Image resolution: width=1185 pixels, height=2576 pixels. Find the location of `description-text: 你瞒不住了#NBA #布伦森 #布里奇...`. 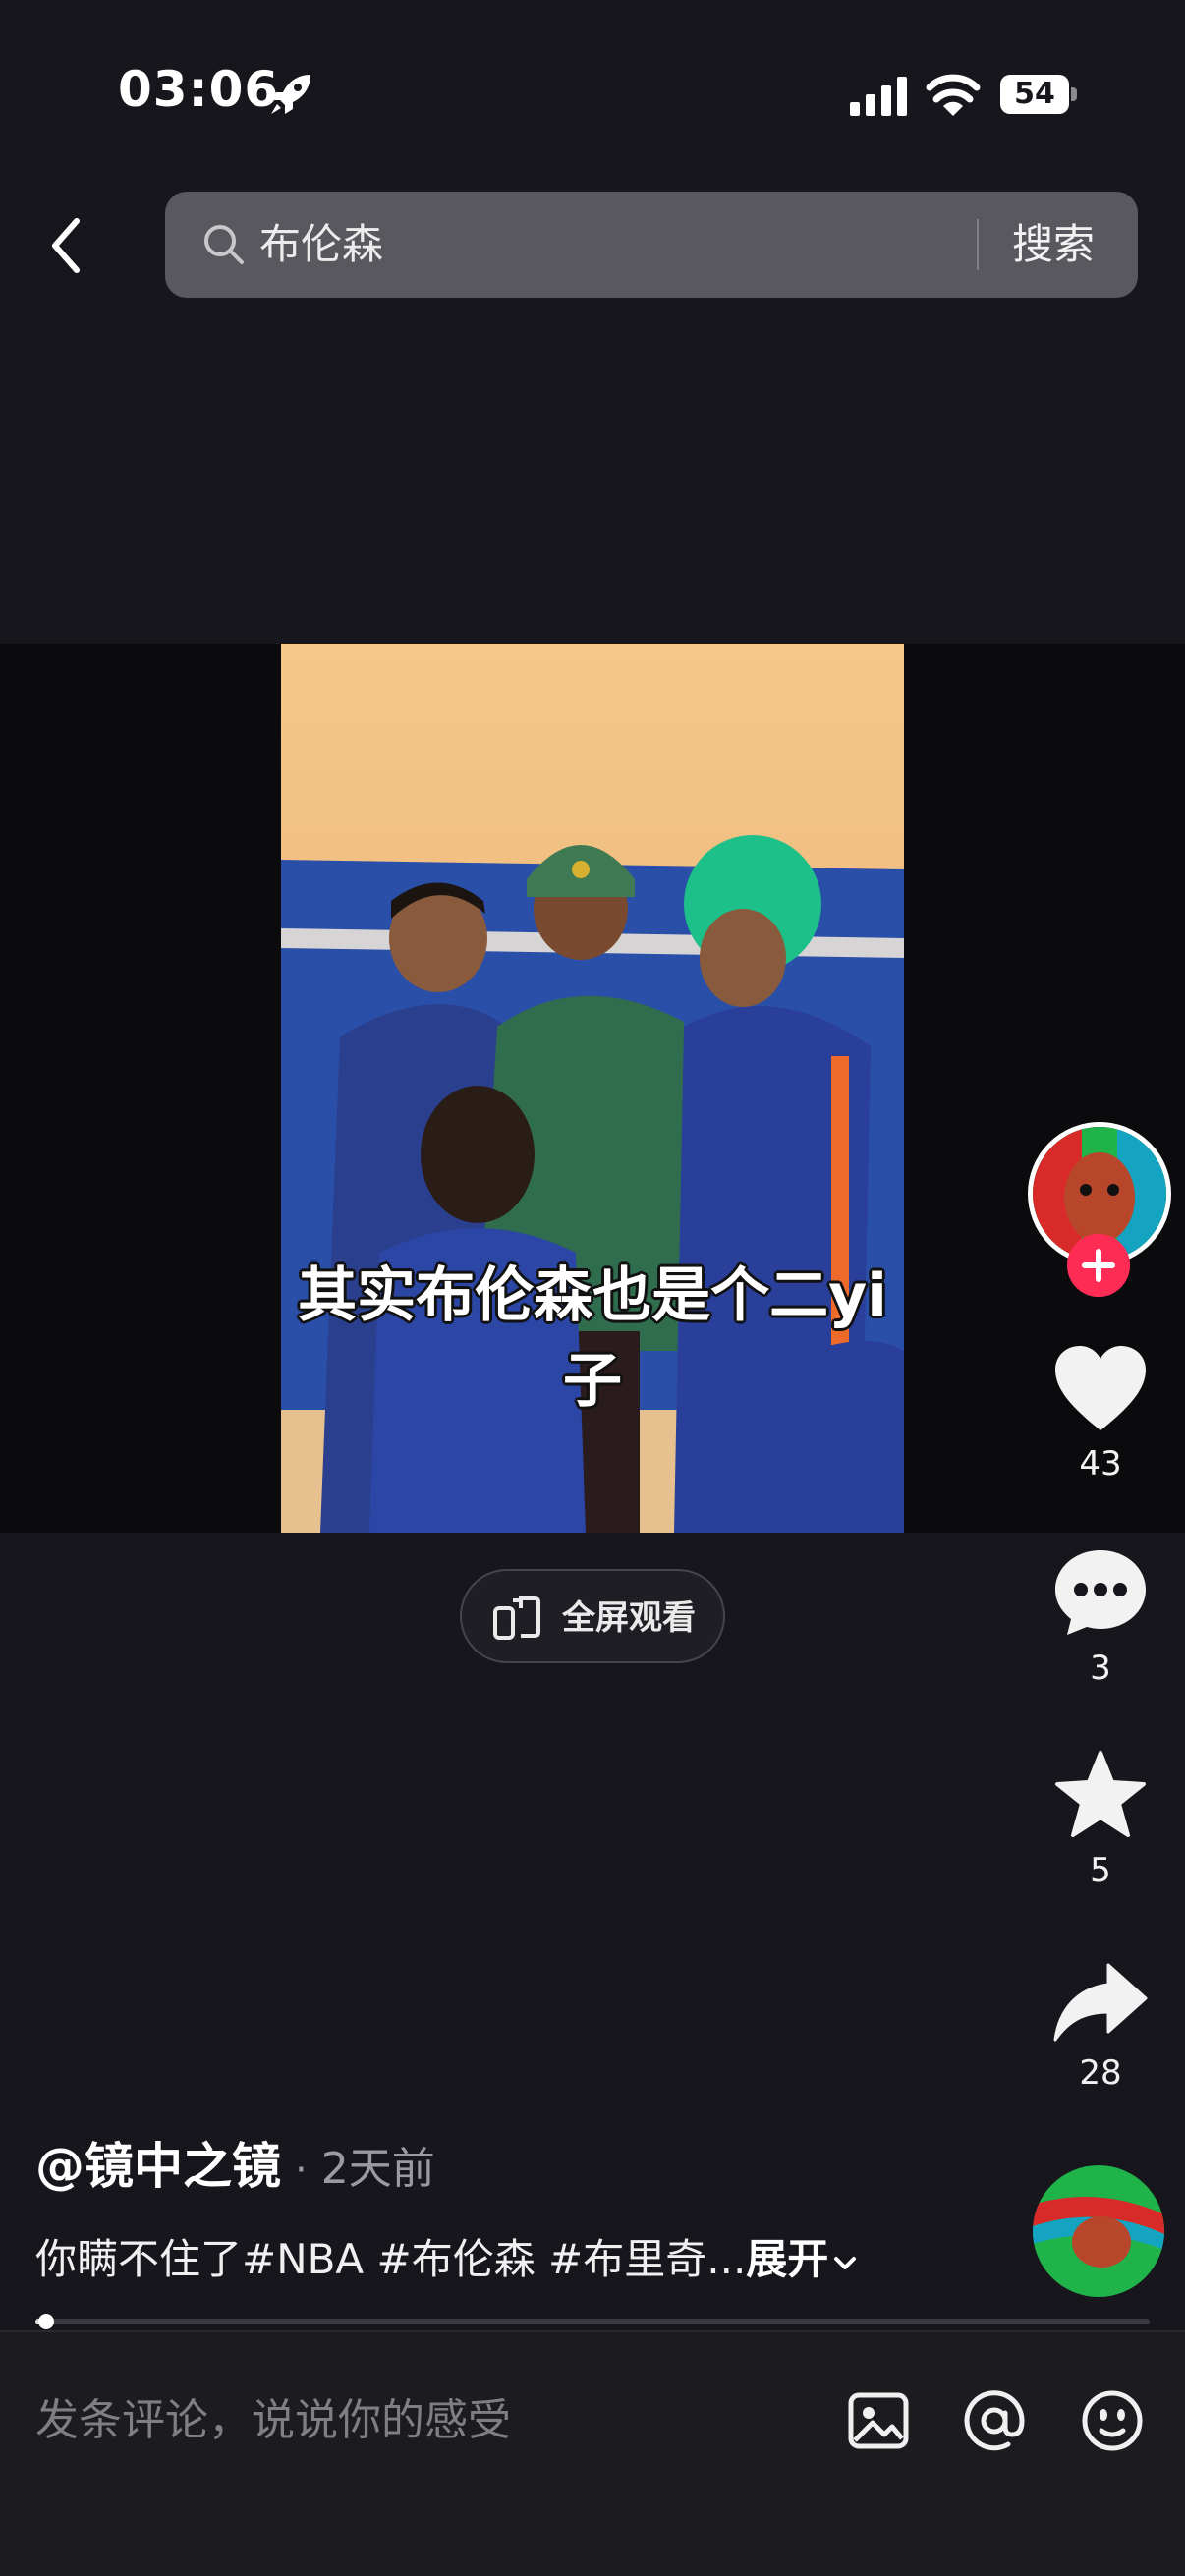

description-text: 你瞒不住了#NBA #布伦森 #布里奇... is located at coordinates (391, 2259).